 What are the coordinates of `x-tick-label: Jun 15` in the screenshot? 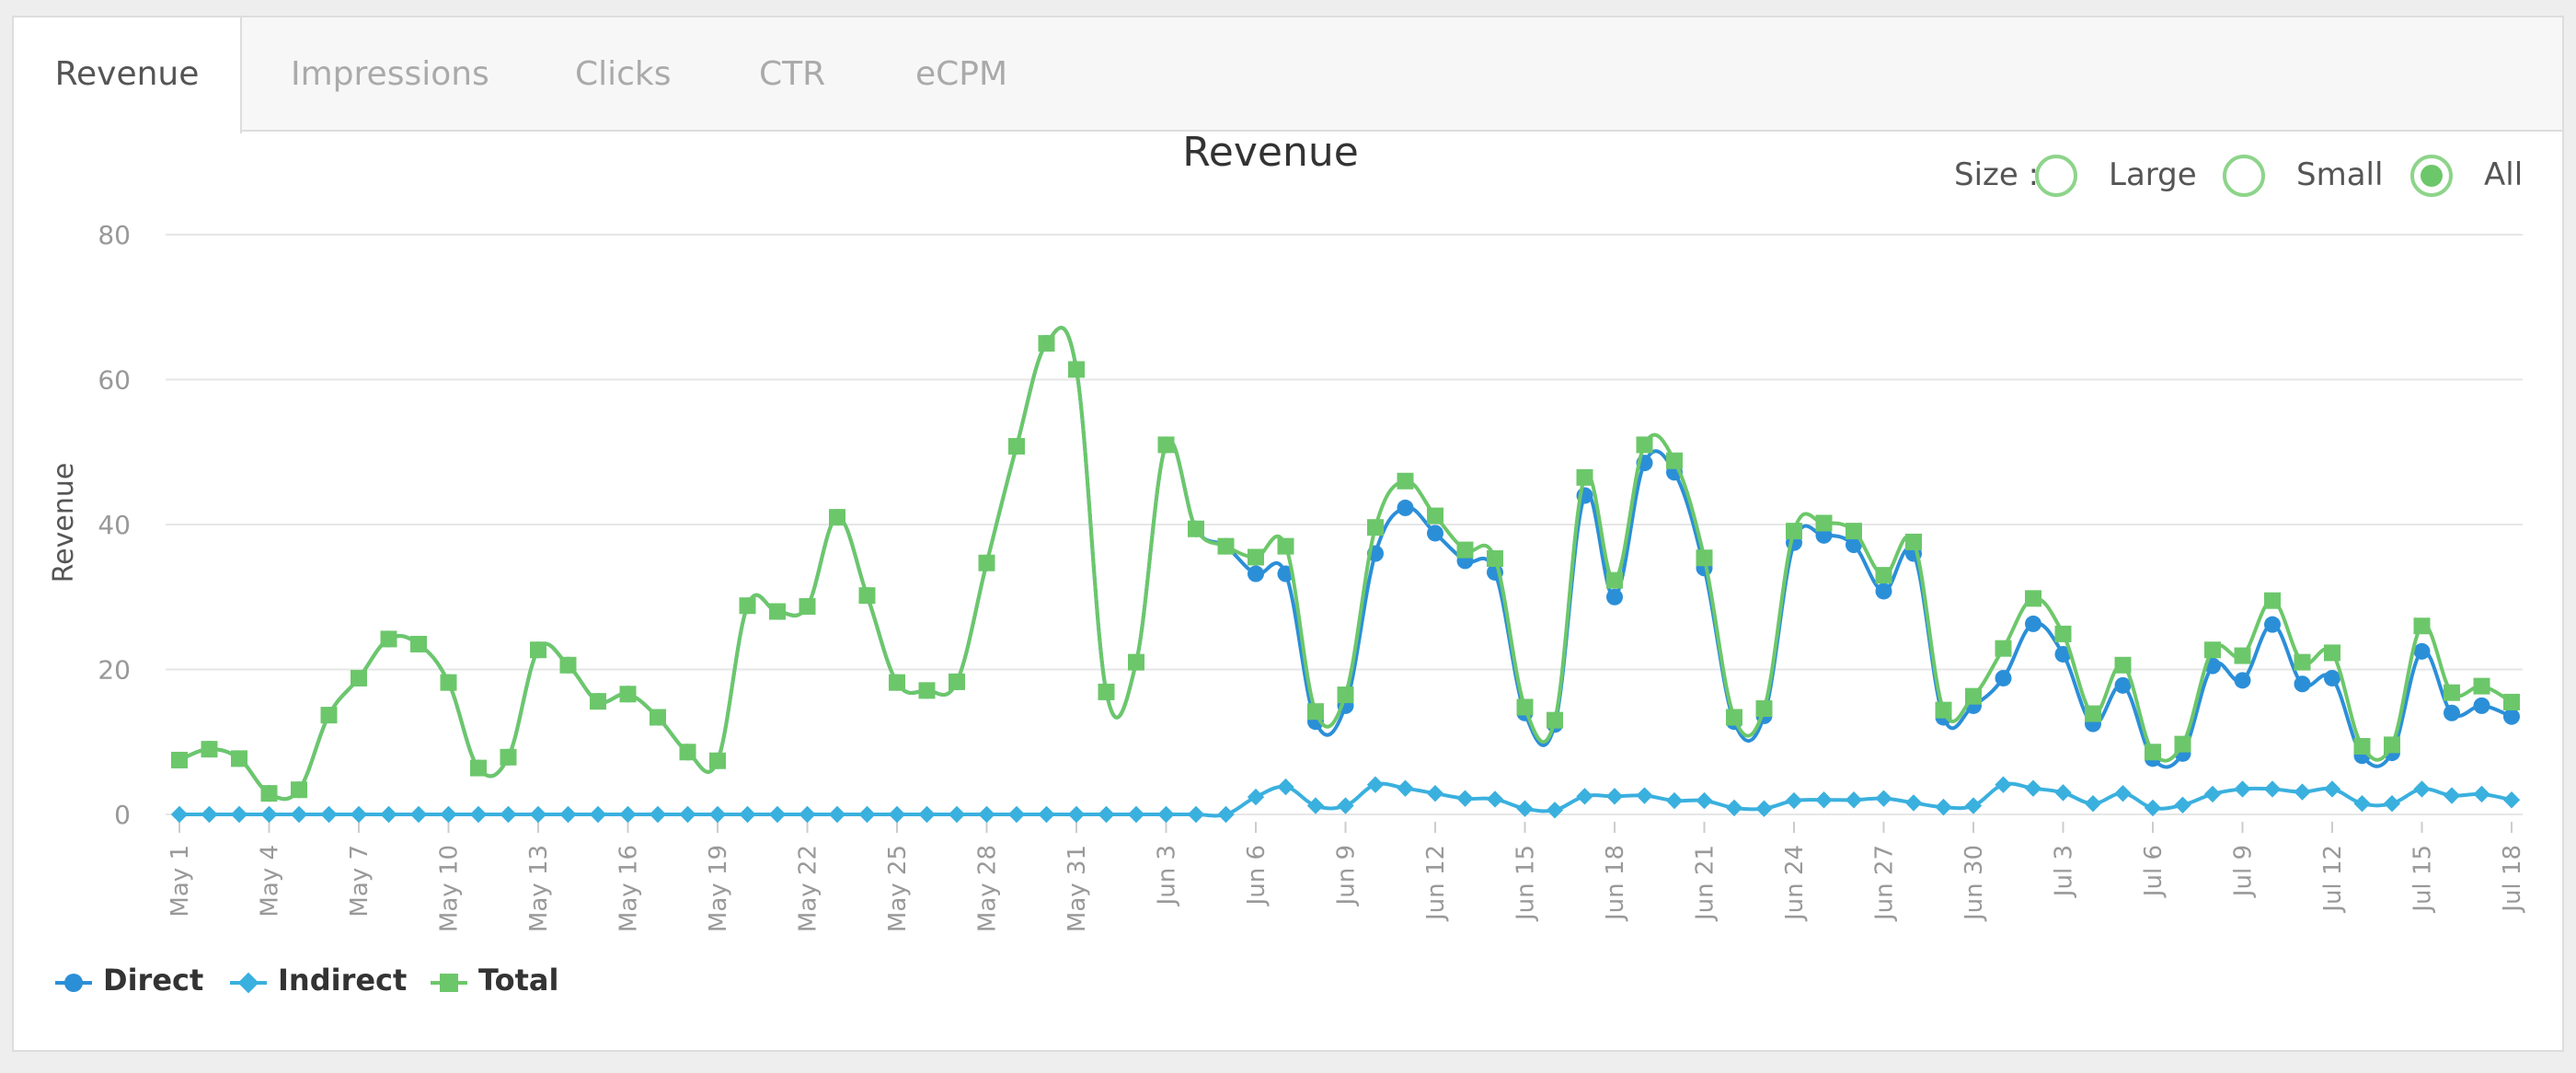 It's located at (1526, 883).